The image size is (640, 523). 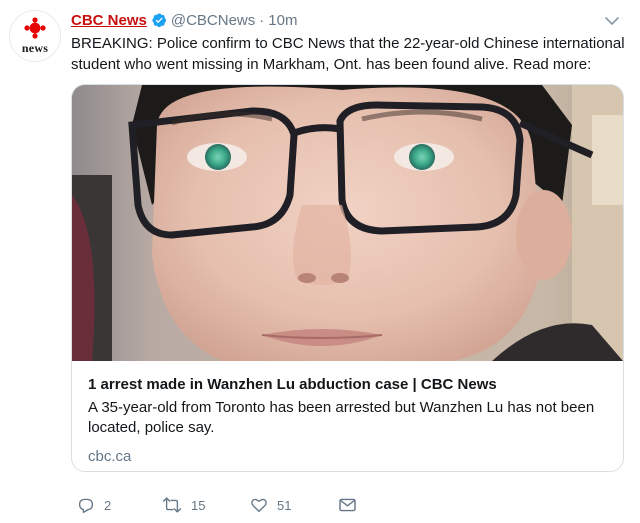 I want to click on verified-badge-icon, so click(x=159, y=20).